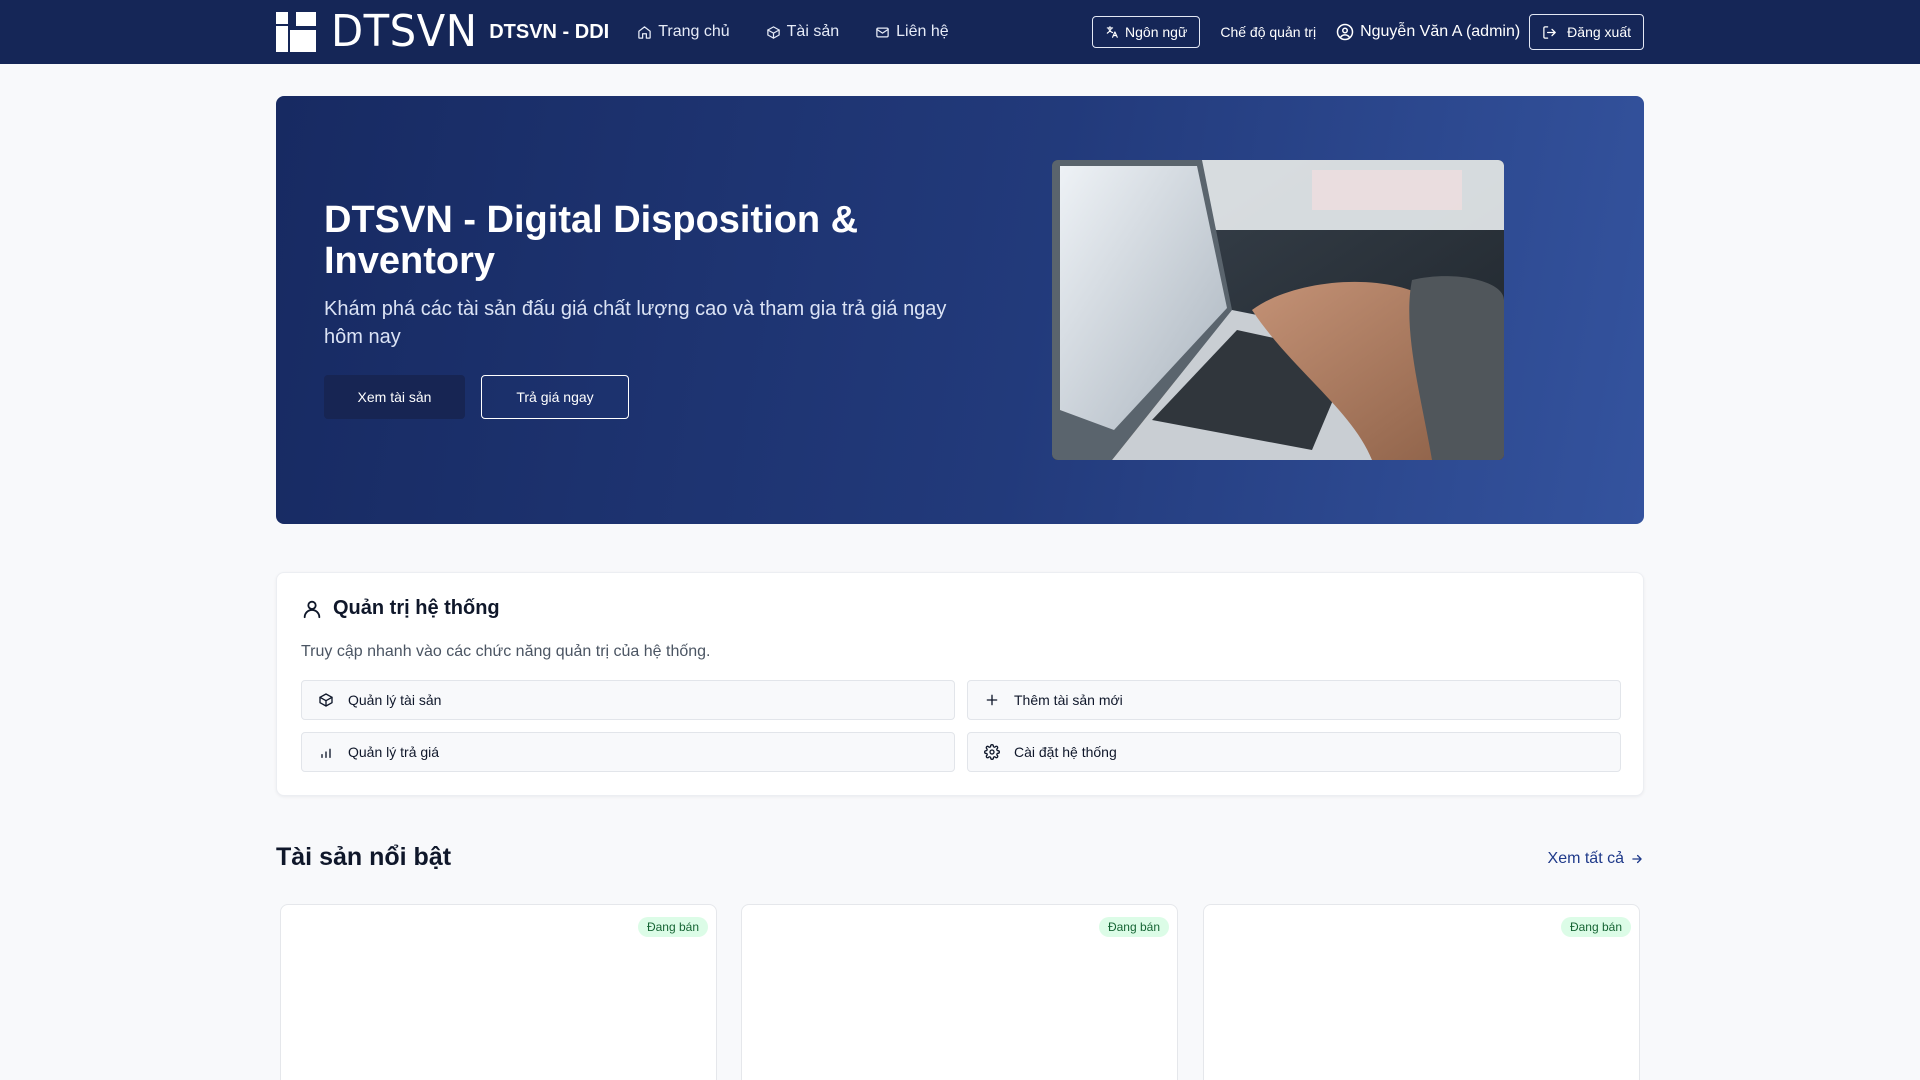  I want to click on nav-link-label: Liên hệ, so click(922, 31).